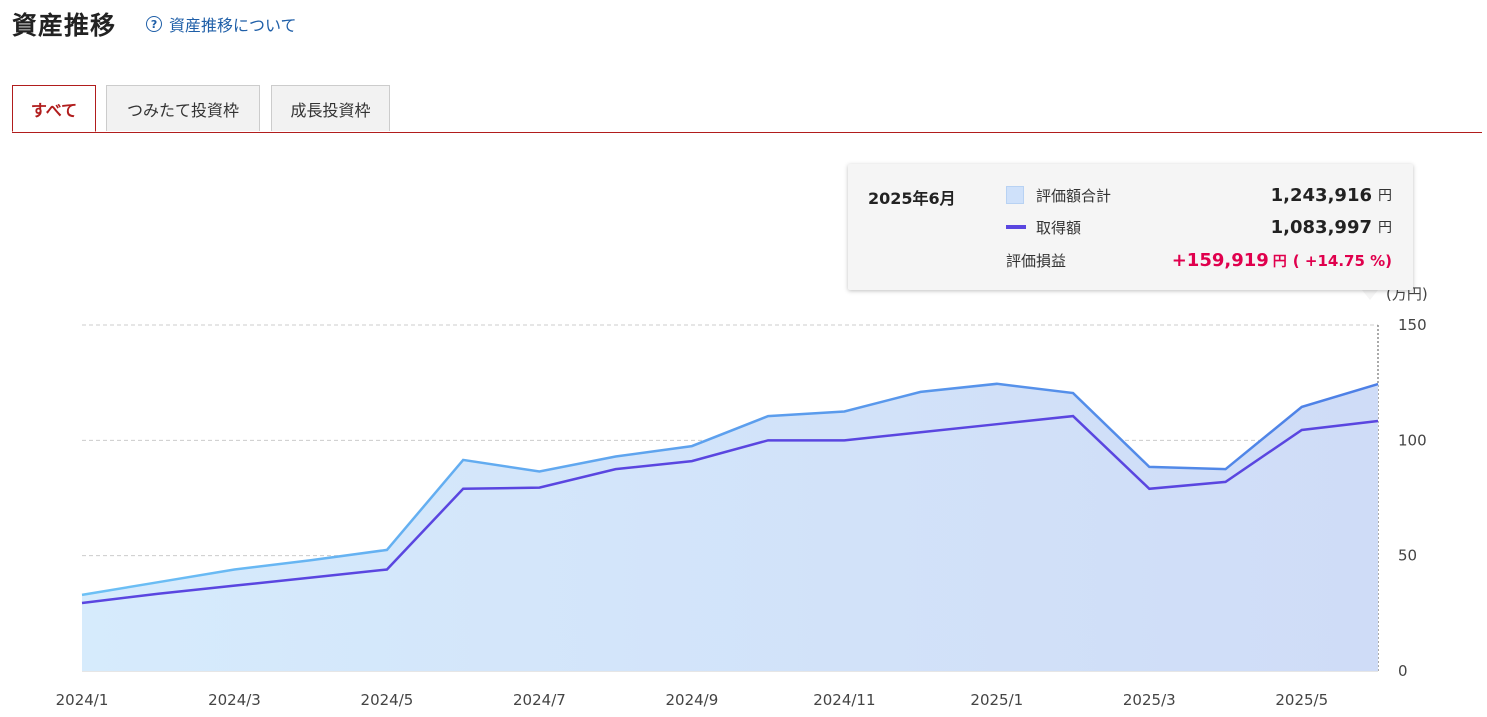 The width and height of the screenshot is (1487, 717). What do you see at coordinates (1199, 195) in the screenshot?
I see `tooltip-row-valuation: 評価額合計 1,243,916 円` at bounding box center [1199, 195].